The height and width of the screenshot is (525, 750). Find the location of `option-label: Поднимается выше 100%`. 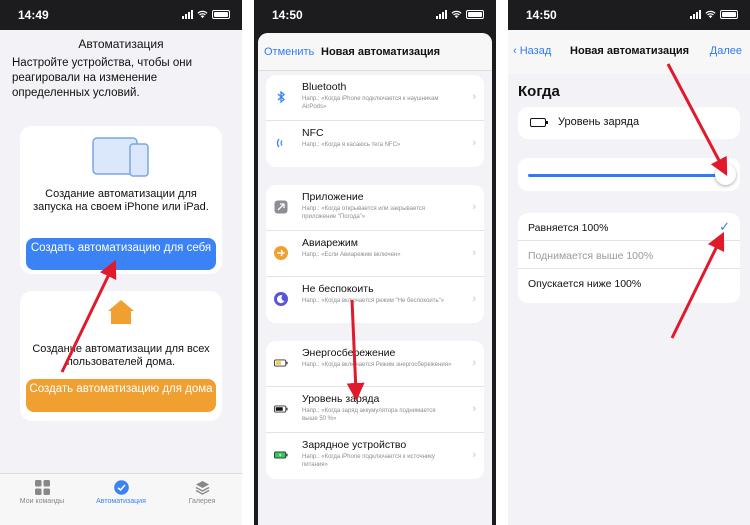

option-label: Поднимается выше 100% is located at coordinates (591, 256).